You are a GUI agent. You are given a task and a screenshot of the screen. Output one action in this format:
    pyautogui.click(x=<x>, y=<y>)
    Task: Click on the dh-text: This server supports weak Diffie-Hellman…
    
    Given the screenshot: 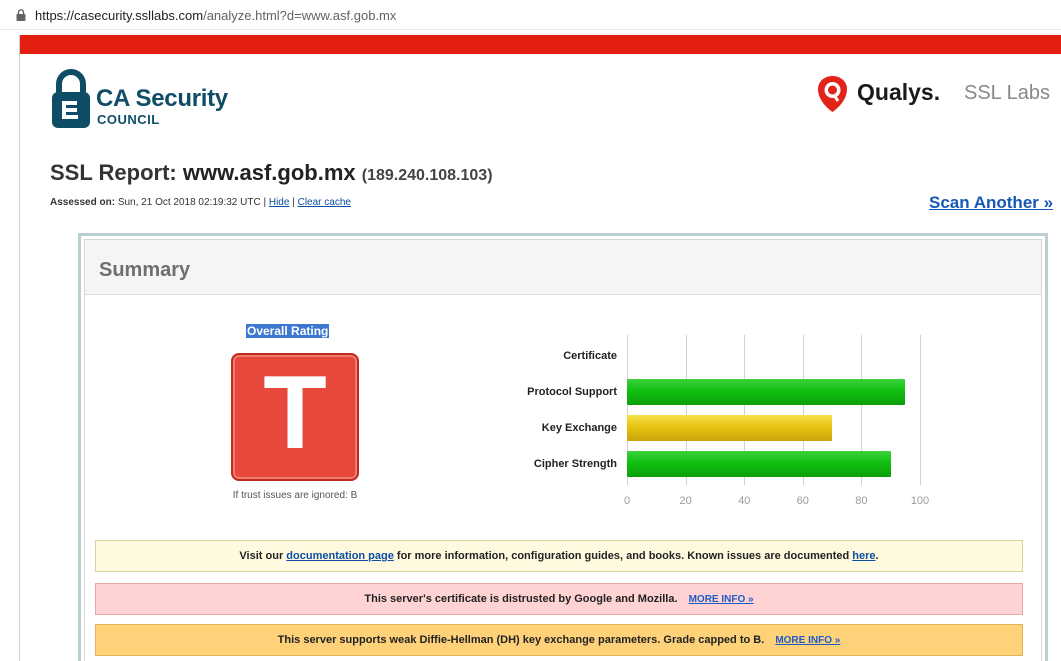 What is the action you would take?
    pyautogui.click(x=521, y=640)
    